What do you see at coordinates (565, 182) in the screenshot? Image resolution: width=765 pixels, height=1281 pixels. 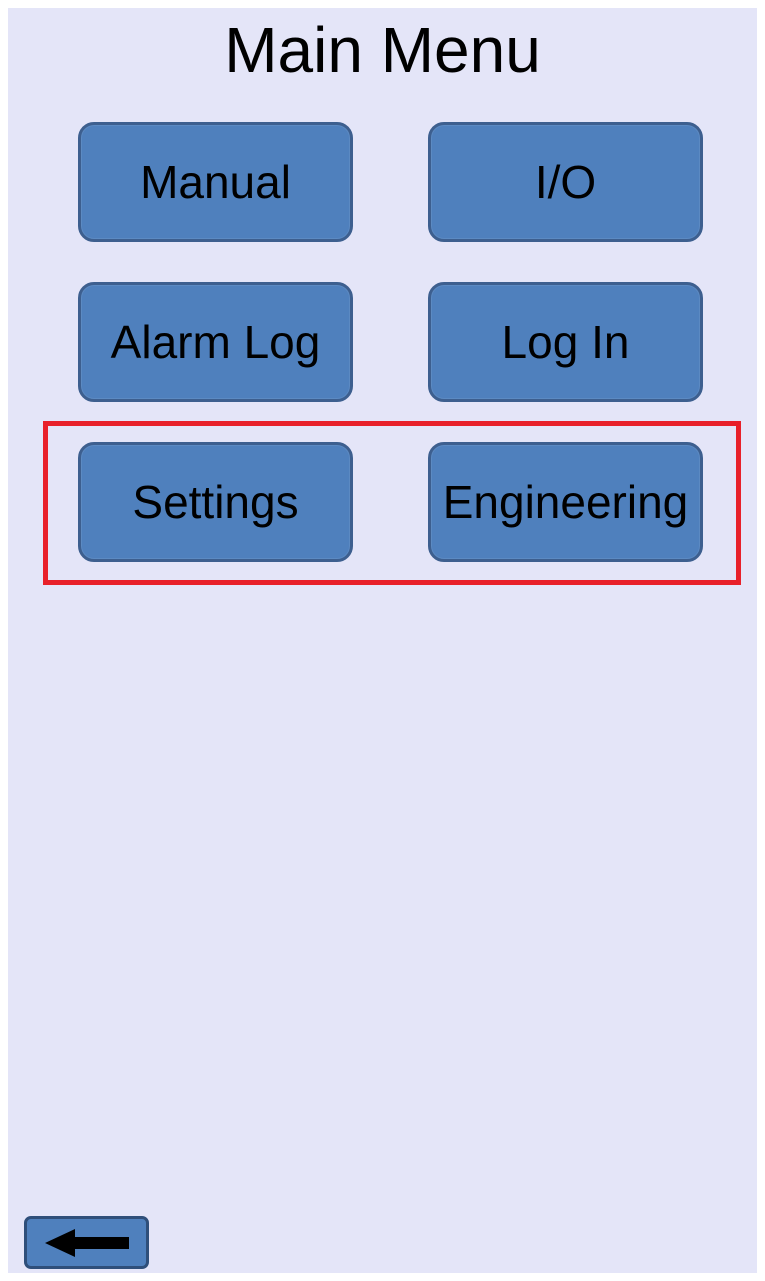 I see `io-button: I/O` at bounding box center [565, 182].